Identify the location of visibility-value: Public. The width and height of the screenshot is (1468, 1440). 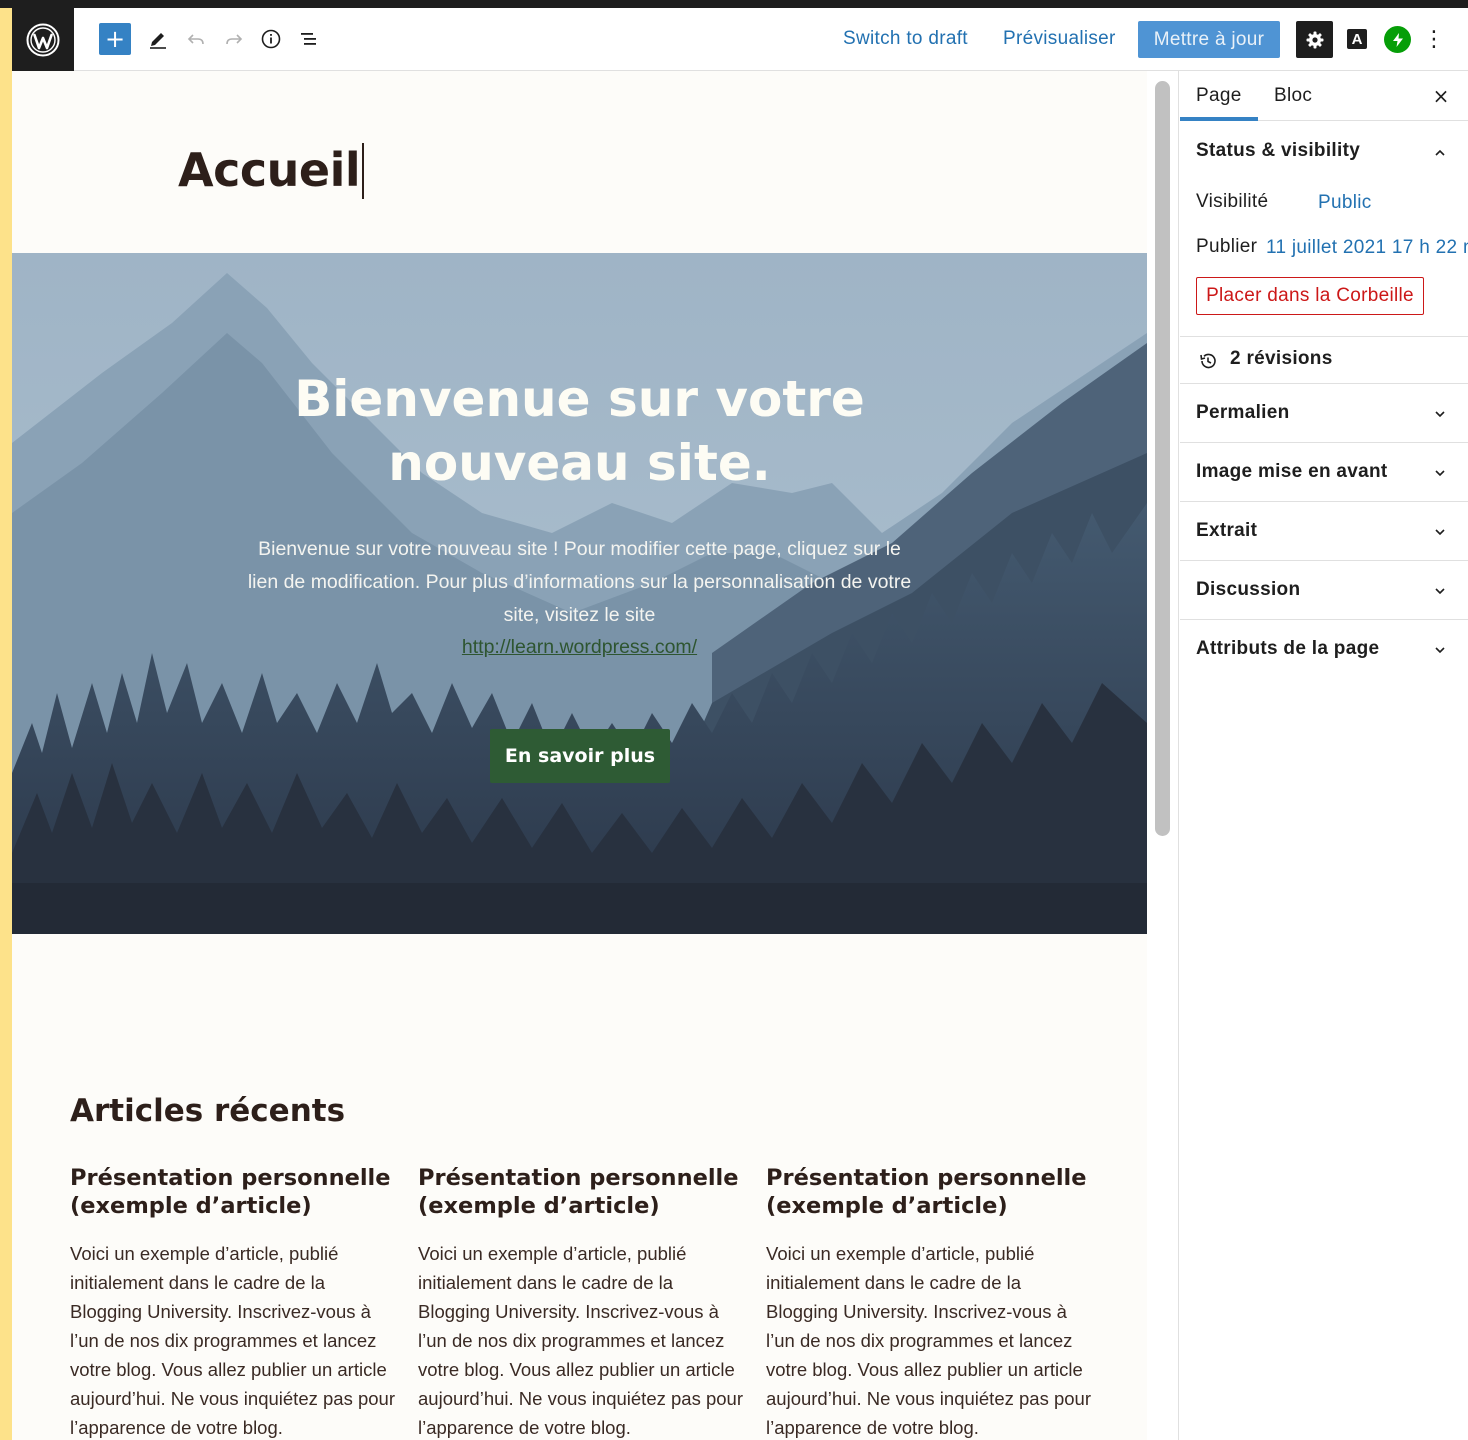
(1345, 203).